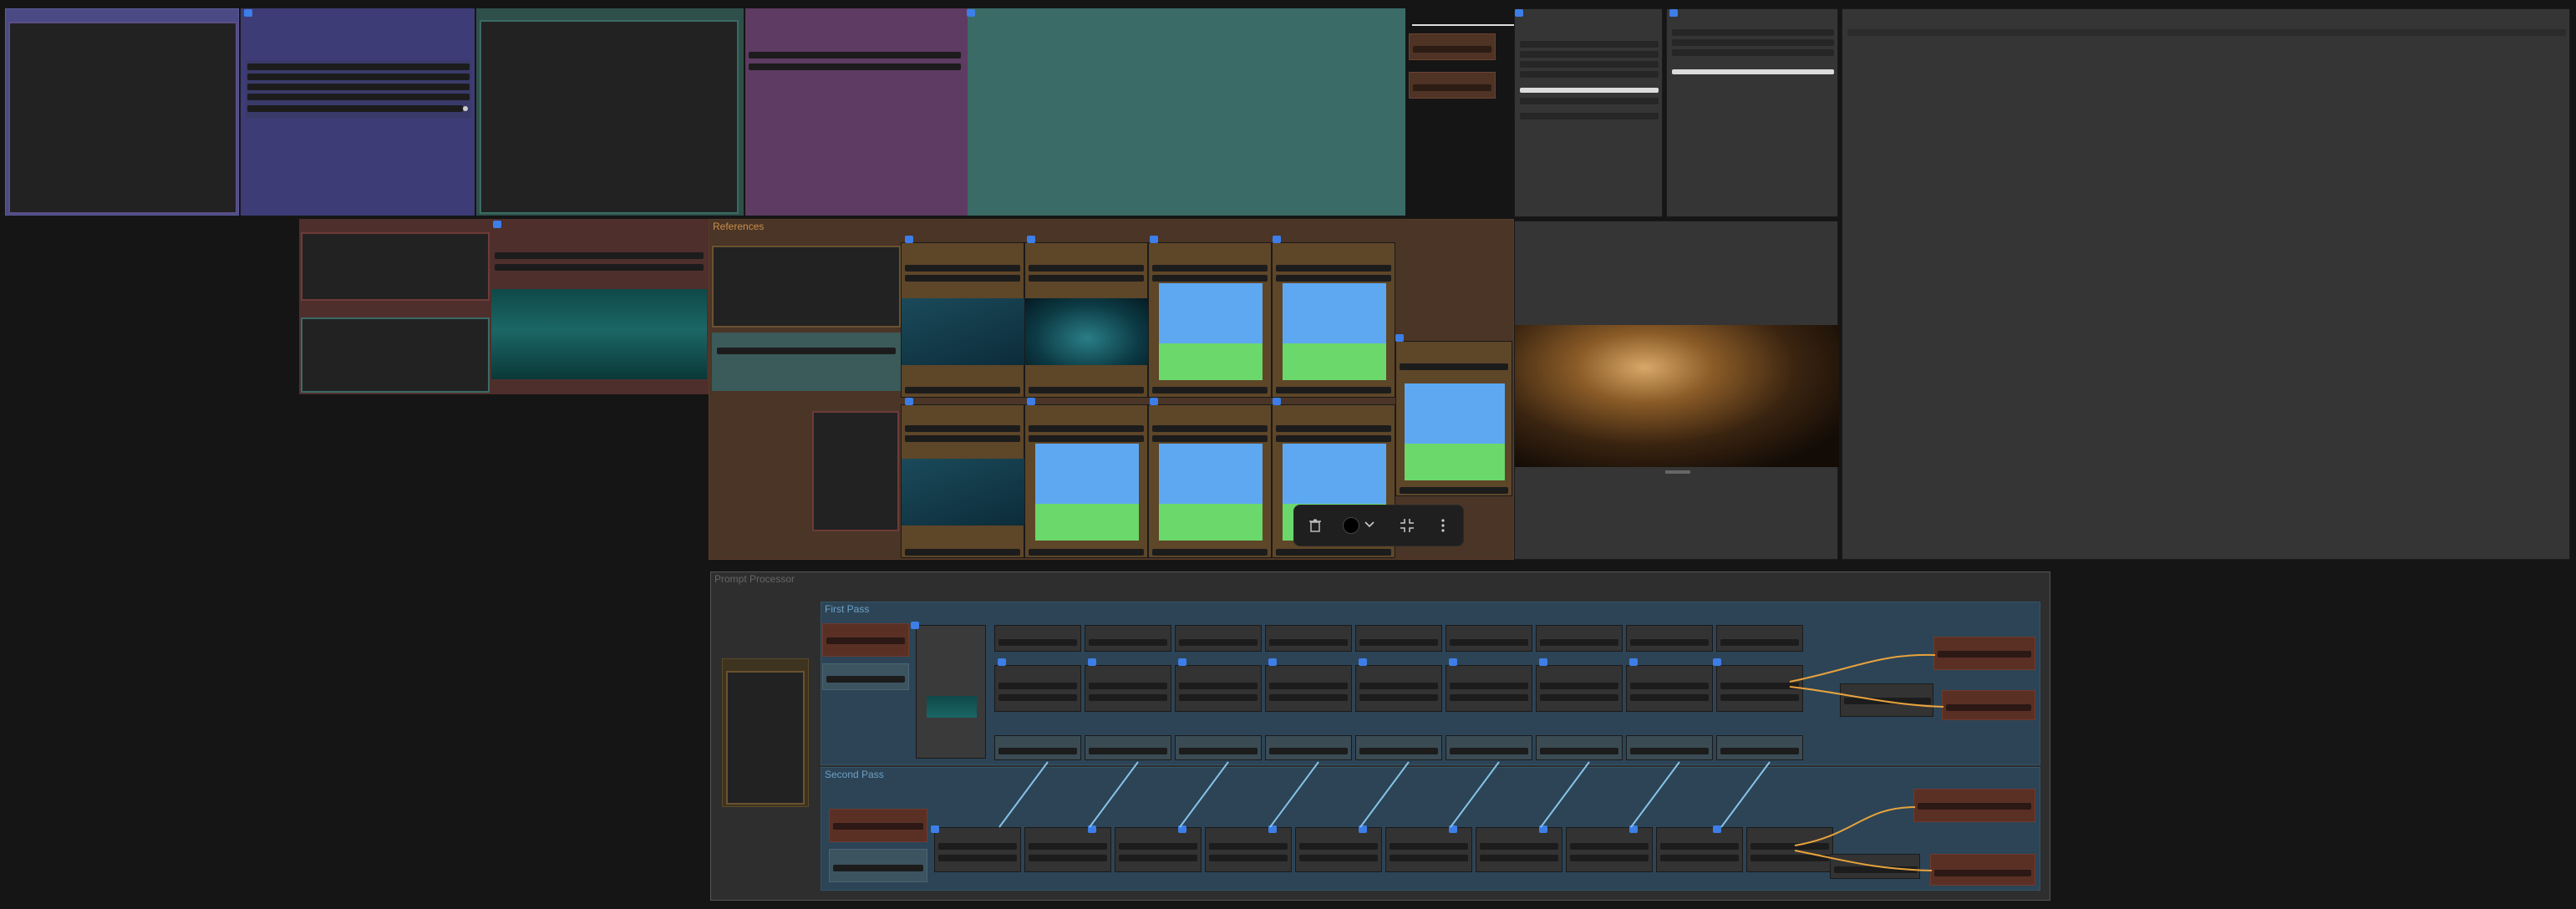 This screenshot has height=909, width=2576. What do you see at coordinates (395, 266) in the screenshot?
I see `node-red-preview` at bounding box center [395, 266].